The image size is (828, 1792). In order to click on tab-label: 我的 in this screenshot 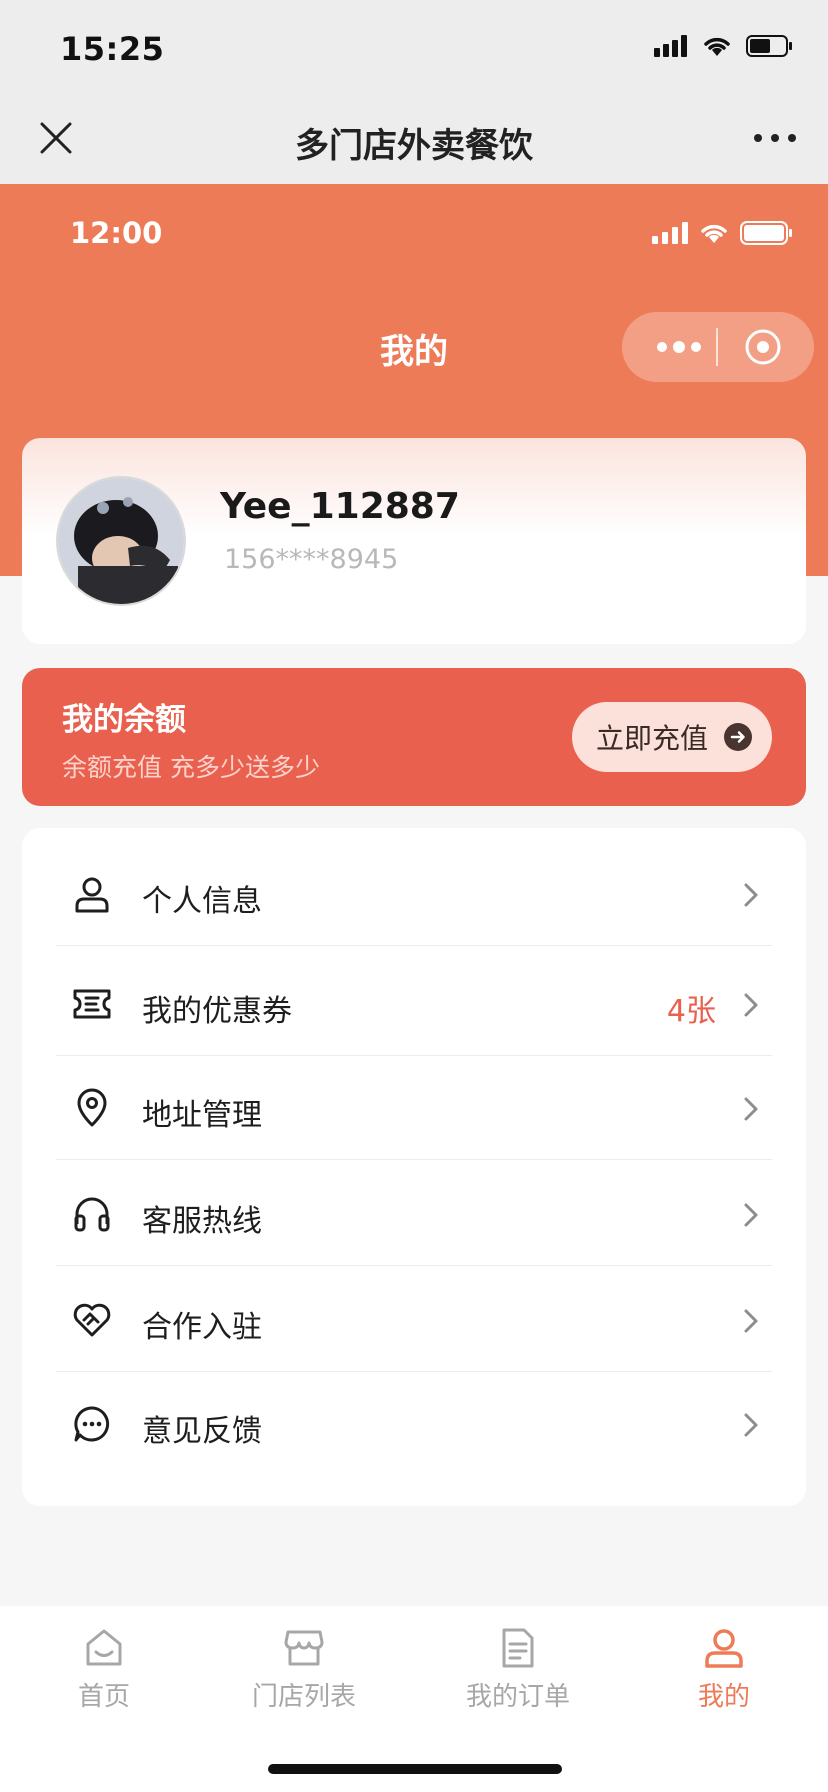, I will do `click(723, 1697)`.